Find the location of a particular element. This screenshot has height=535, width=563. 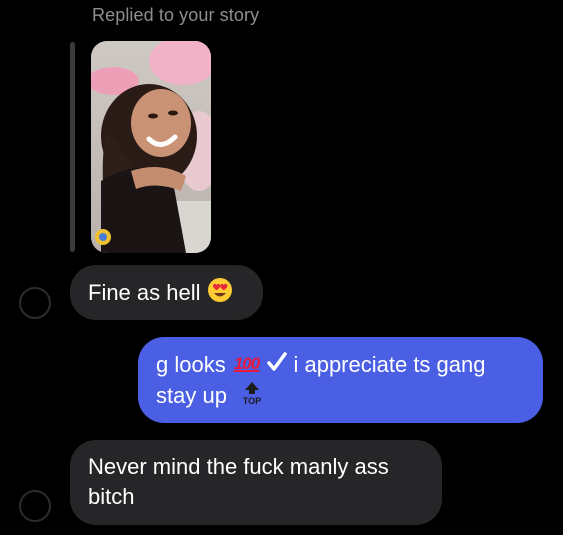

message-bubble-received: Fine as hell is located at coordinates (166, 292).